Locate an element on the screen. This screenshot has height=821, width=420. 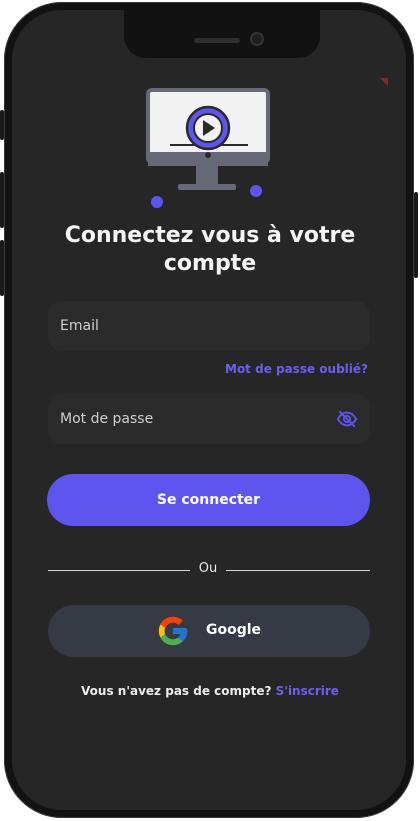
divider-line-left is located at coordinates (119, 570).